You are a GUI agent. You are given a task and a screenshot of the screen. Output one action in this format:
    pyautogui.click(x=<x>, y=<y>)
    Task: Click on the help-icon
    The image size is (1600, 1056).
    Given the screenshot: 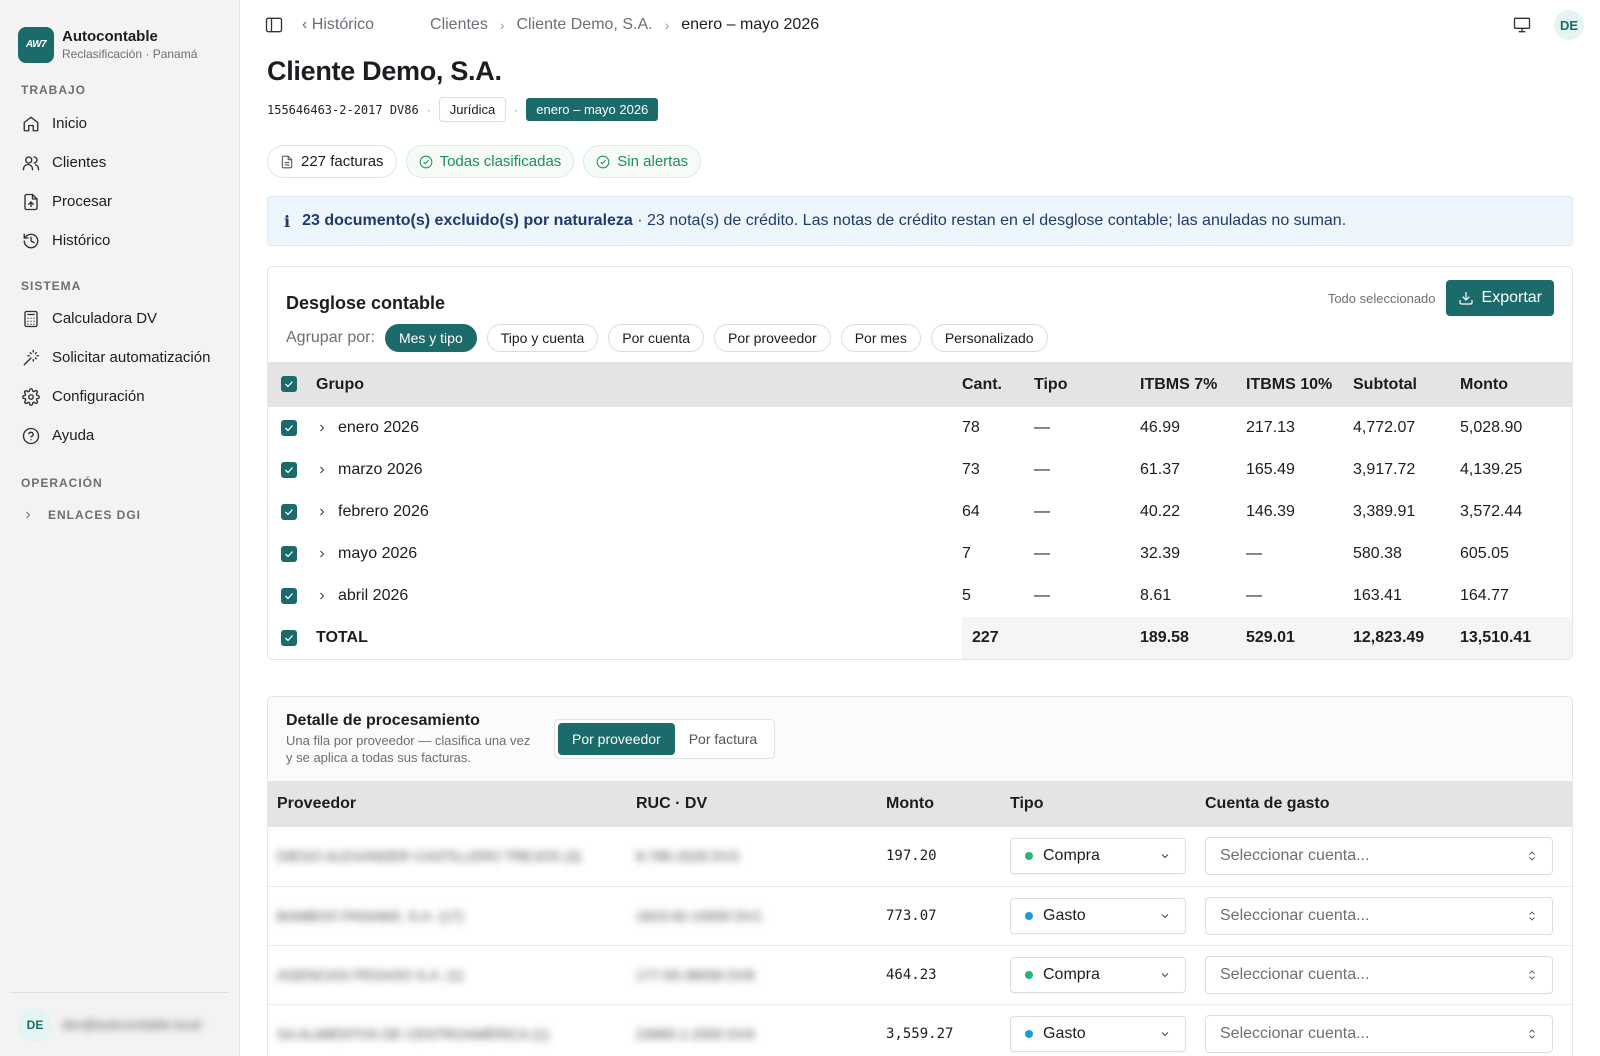 What is the action you would take?
    pyautogui.click(x=31, y=435)
    